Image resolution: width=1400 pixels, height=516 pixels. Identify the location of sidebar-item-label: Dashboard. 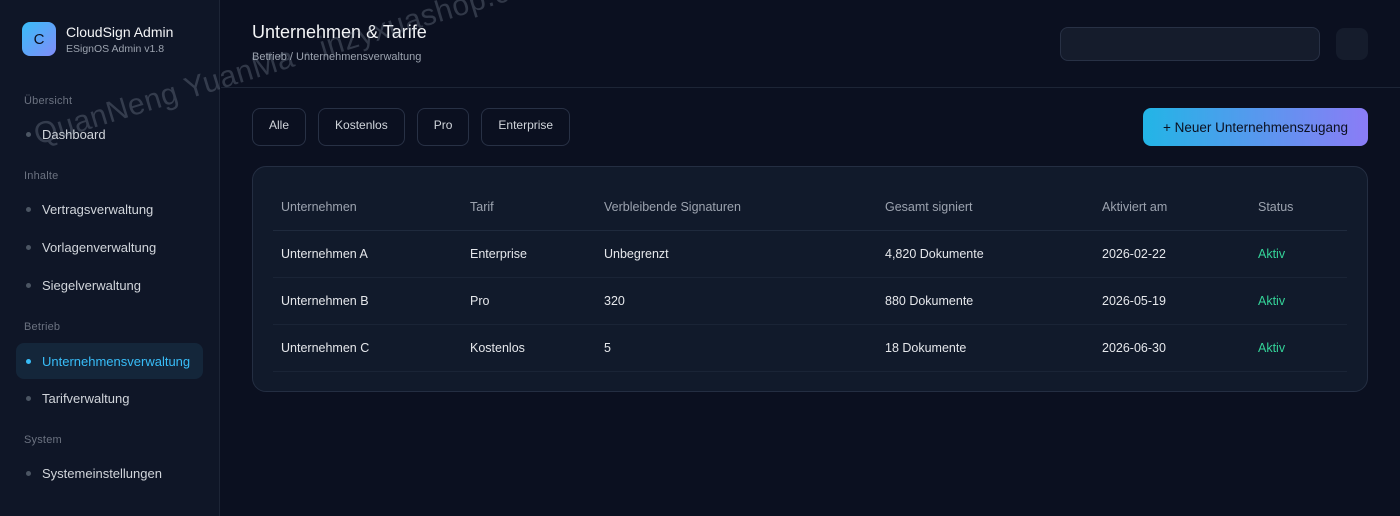
(74, 134).